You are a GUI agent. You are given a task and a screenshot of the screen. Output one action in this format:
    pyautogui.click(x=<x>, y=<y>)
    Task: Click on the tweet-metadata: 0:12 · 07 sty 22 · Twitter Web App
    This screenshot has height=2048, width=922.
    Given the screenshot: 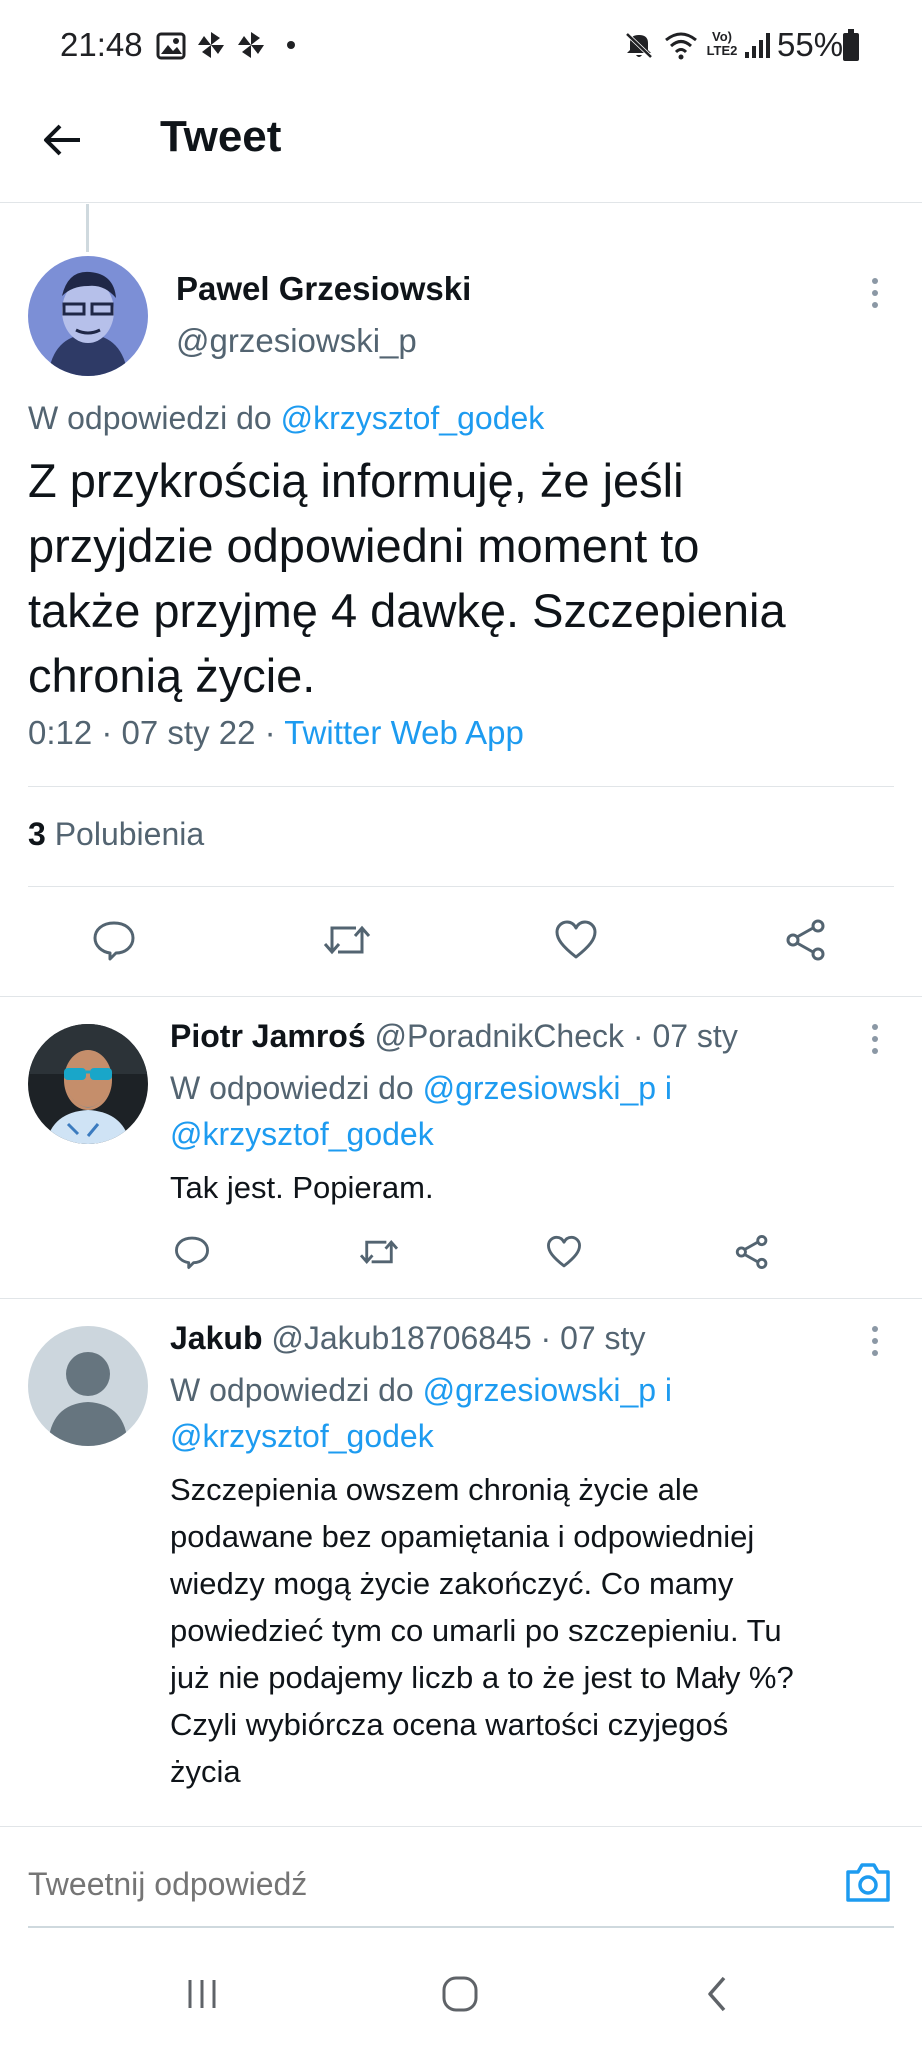 What is the action you would take?
    pyautogui.click(x=276, y=733)
    